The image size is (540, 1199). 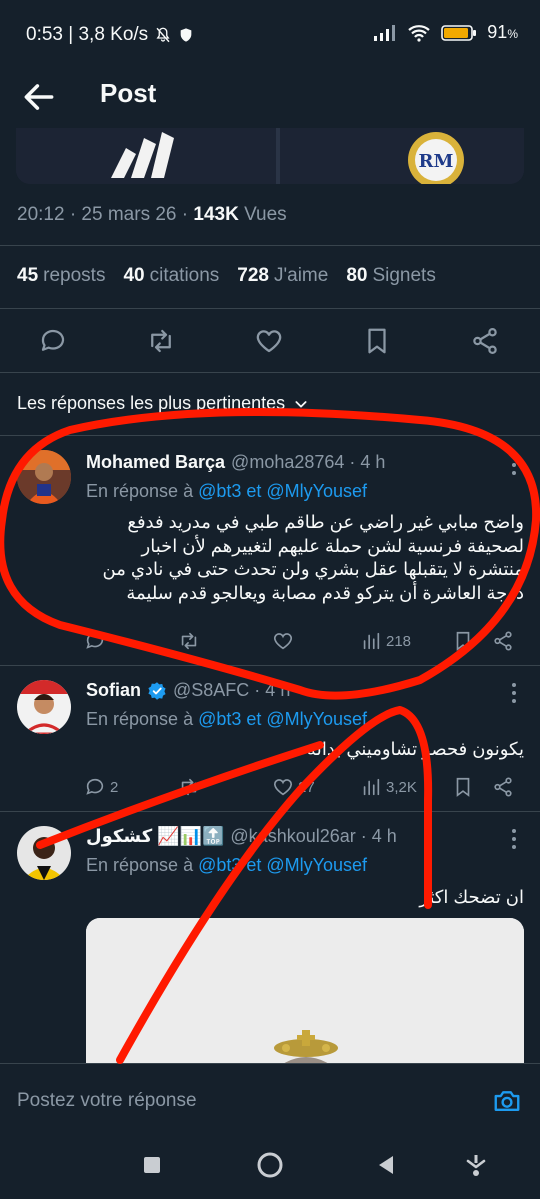 I want to click on views-label: Vues, so click(x=262, y=214).